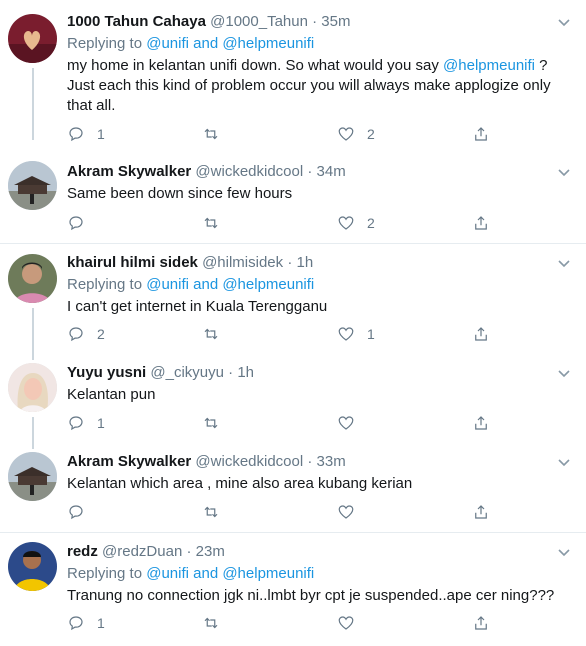 The width and height of the screenshot is (586, 646). I want to click on tweet-text: Same been down since few hours, so click(180, 193).